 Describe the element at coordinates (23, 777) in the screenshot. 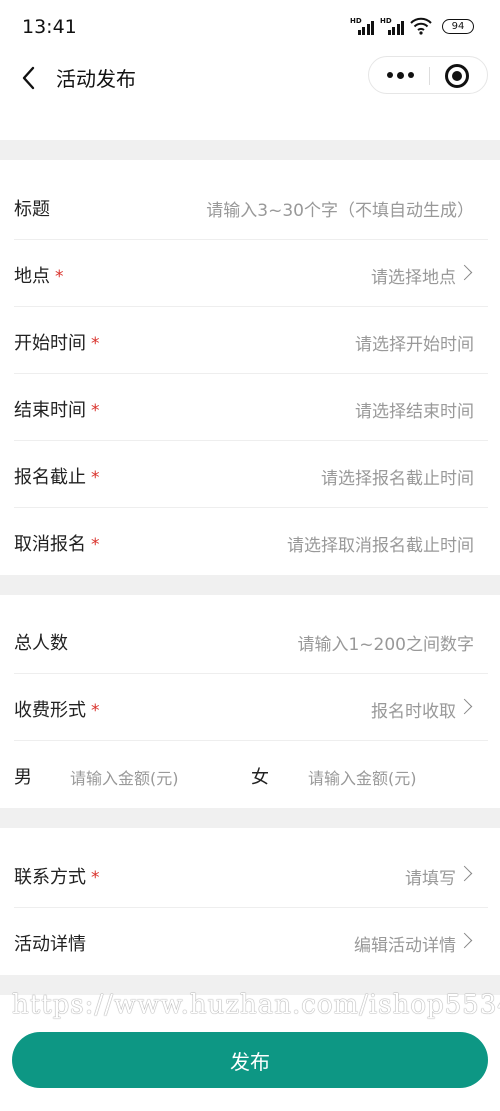

I see `male-label: 男` at that location.